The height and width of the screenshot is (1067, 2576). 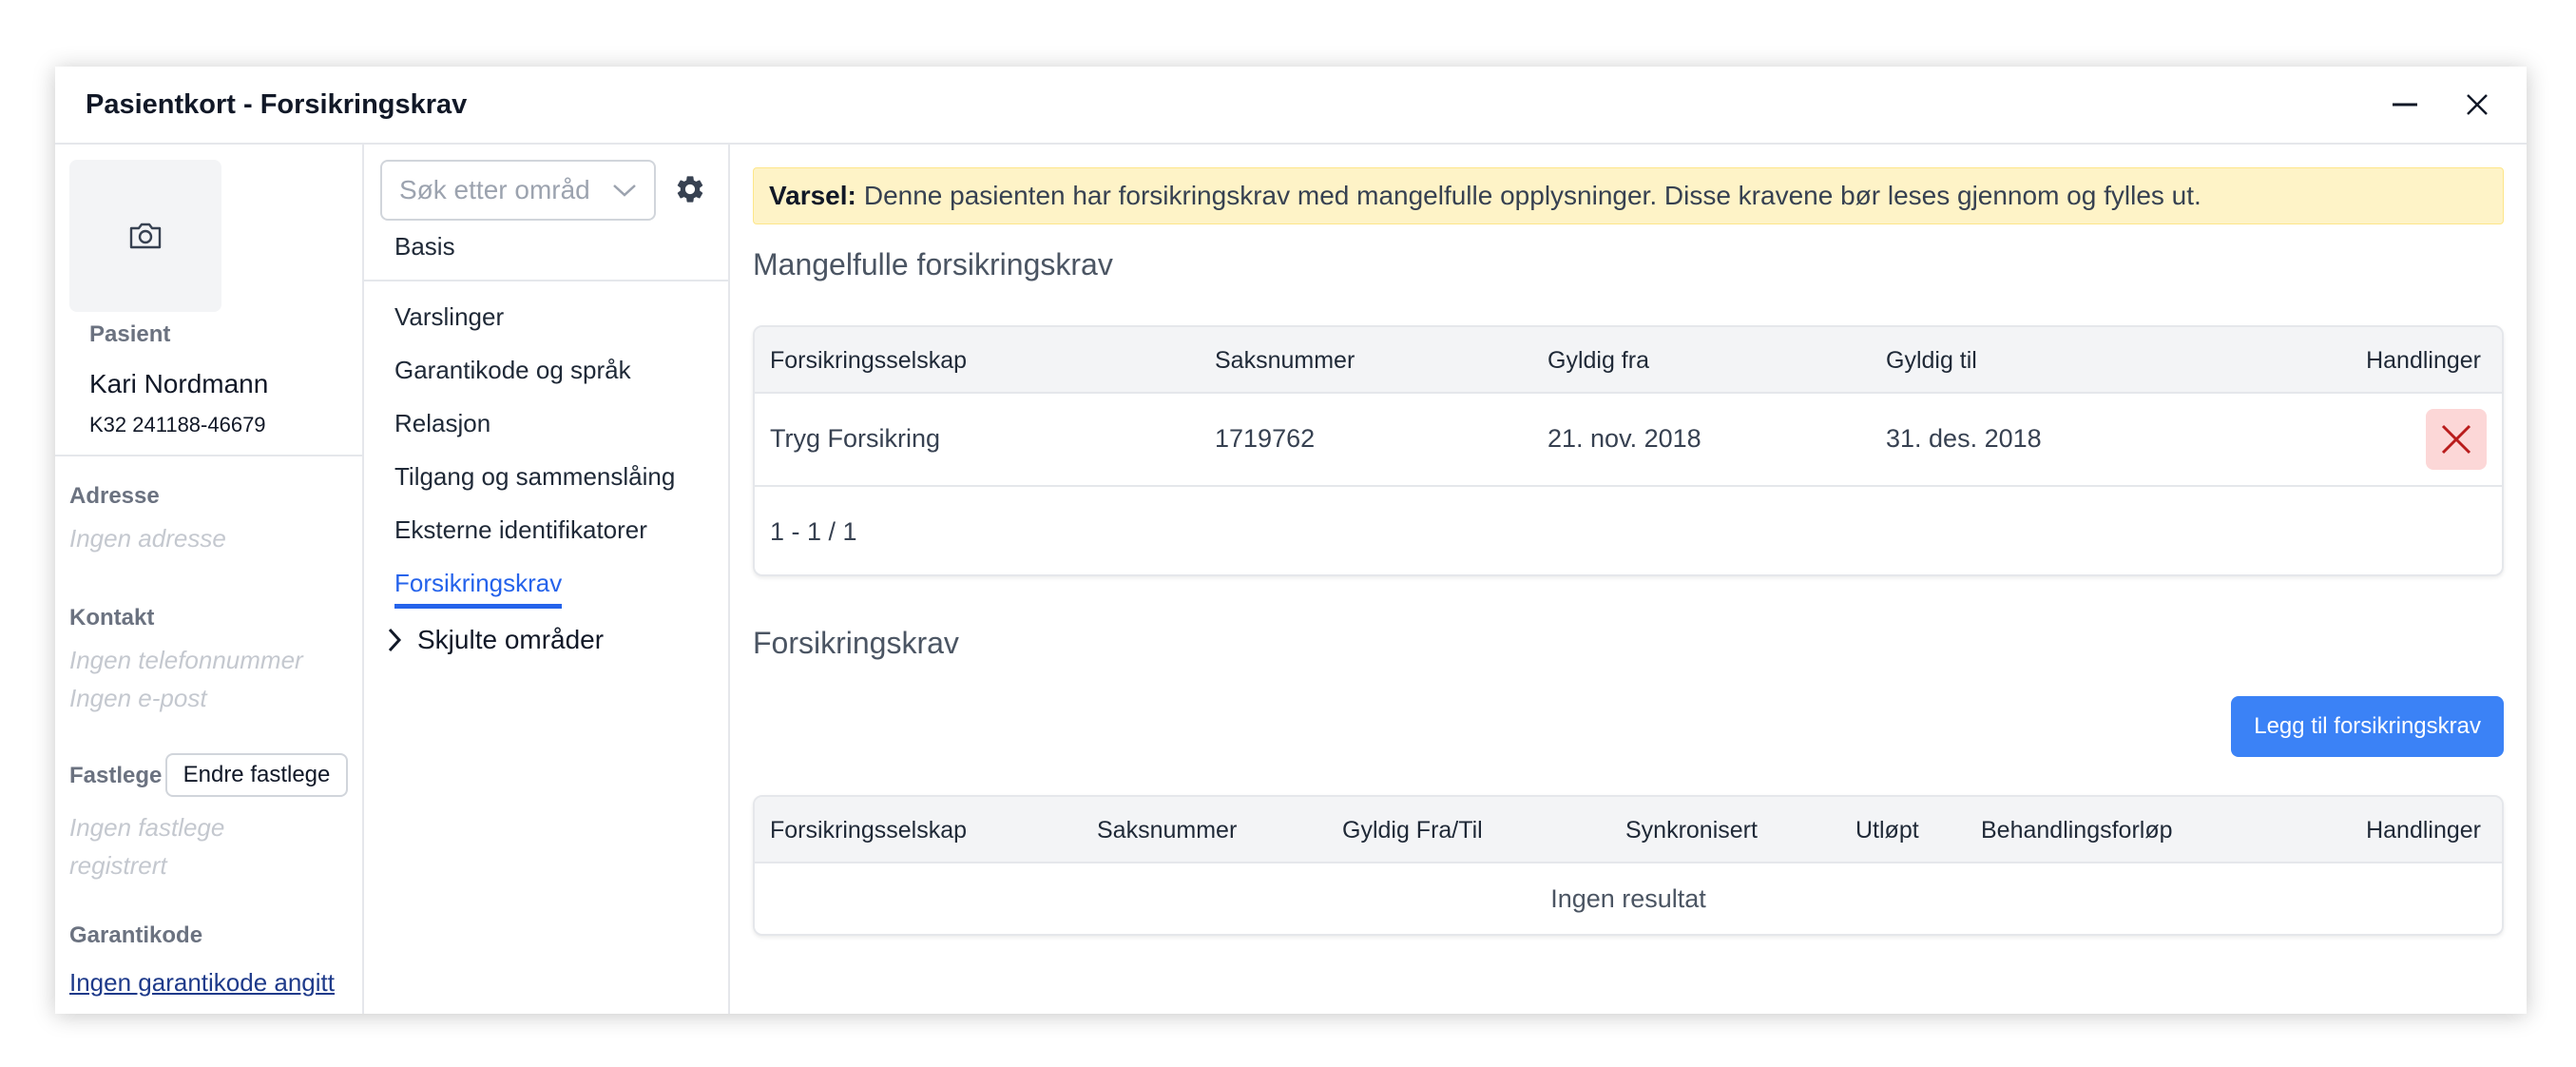 I want to click on gp-value-line2: registrert, so click(x=118, y=865).